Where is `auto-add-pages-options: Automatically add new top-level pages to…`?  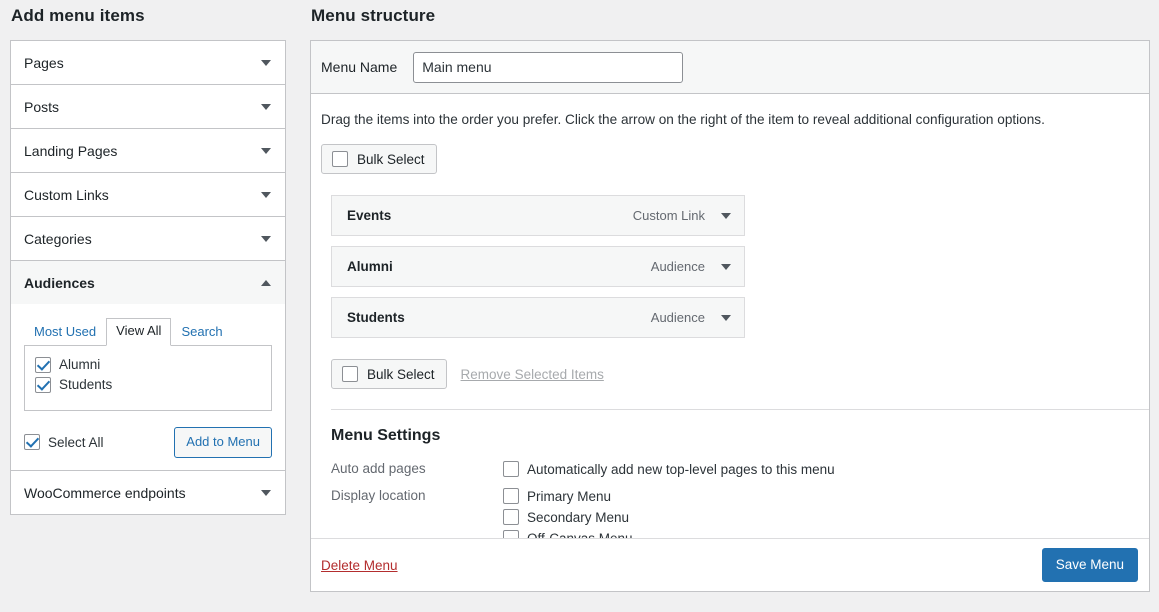 auto-add-pages-options: Automatically add new top-level pages to… is located at coordinates (821, 470).